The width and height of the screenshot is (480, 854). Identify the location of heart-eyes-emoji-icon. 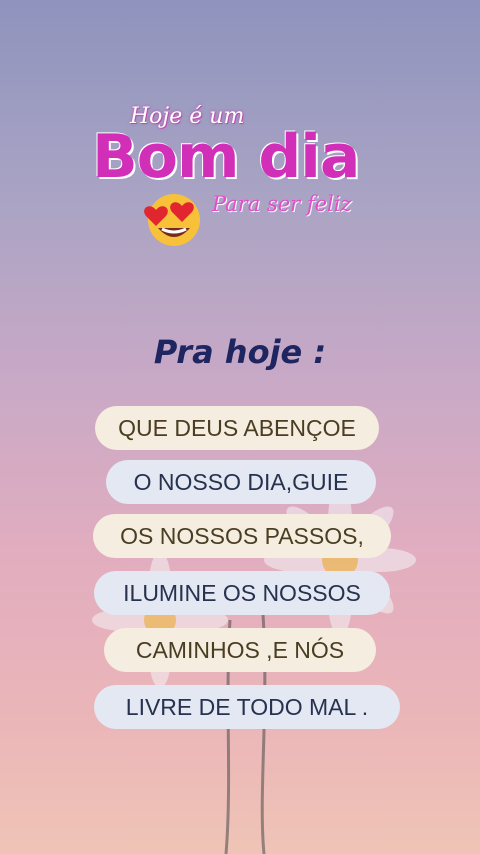
(172, 220).